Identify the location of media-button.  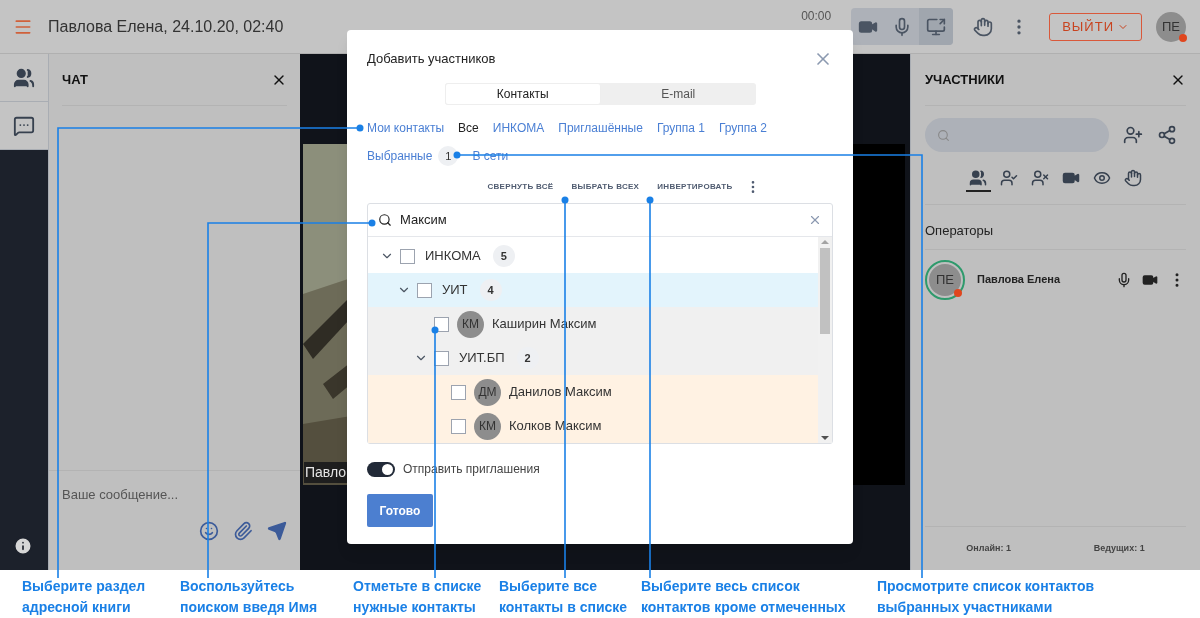
(936, 26).